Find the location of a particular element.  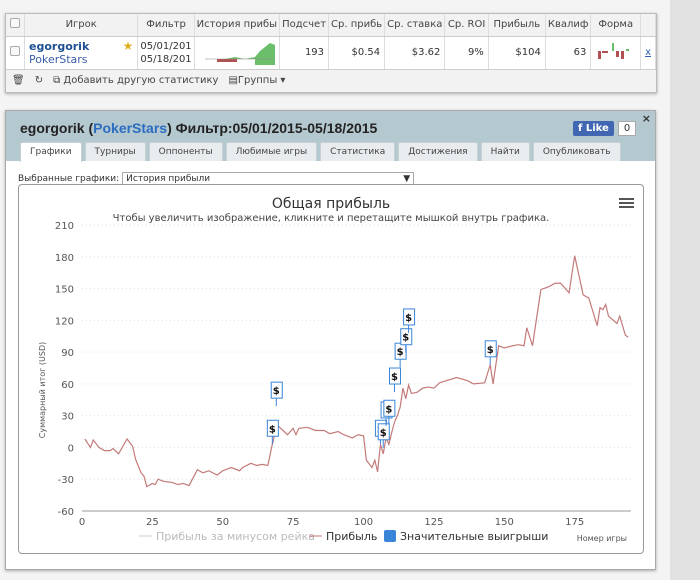

row-checkbox is located at coordinates (15, 51).